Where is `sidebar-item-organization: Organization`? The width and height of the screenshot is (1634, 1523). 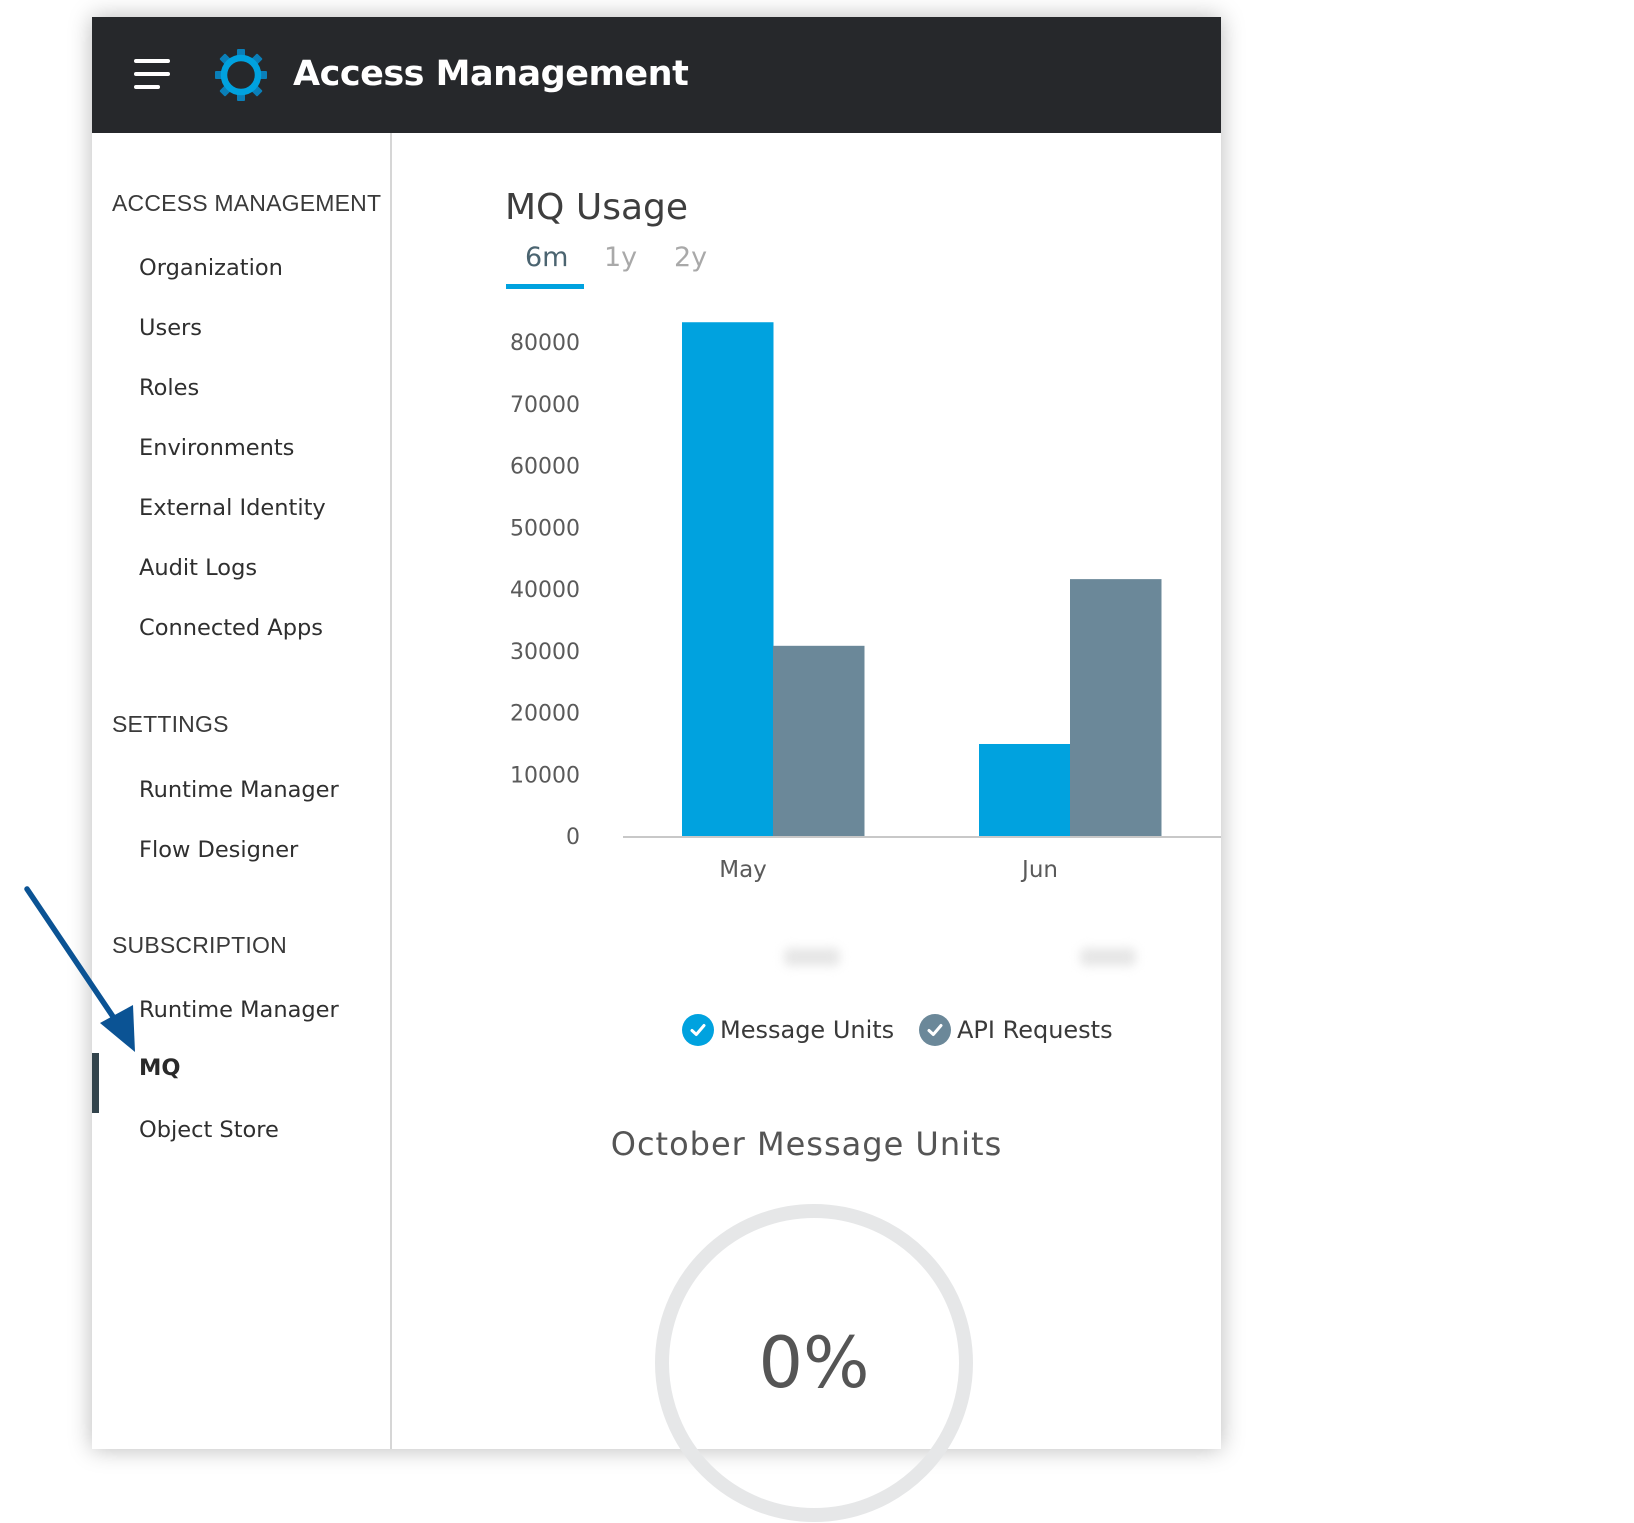 sidebar-item-organization: Organization is located at coordinates (211, 268).